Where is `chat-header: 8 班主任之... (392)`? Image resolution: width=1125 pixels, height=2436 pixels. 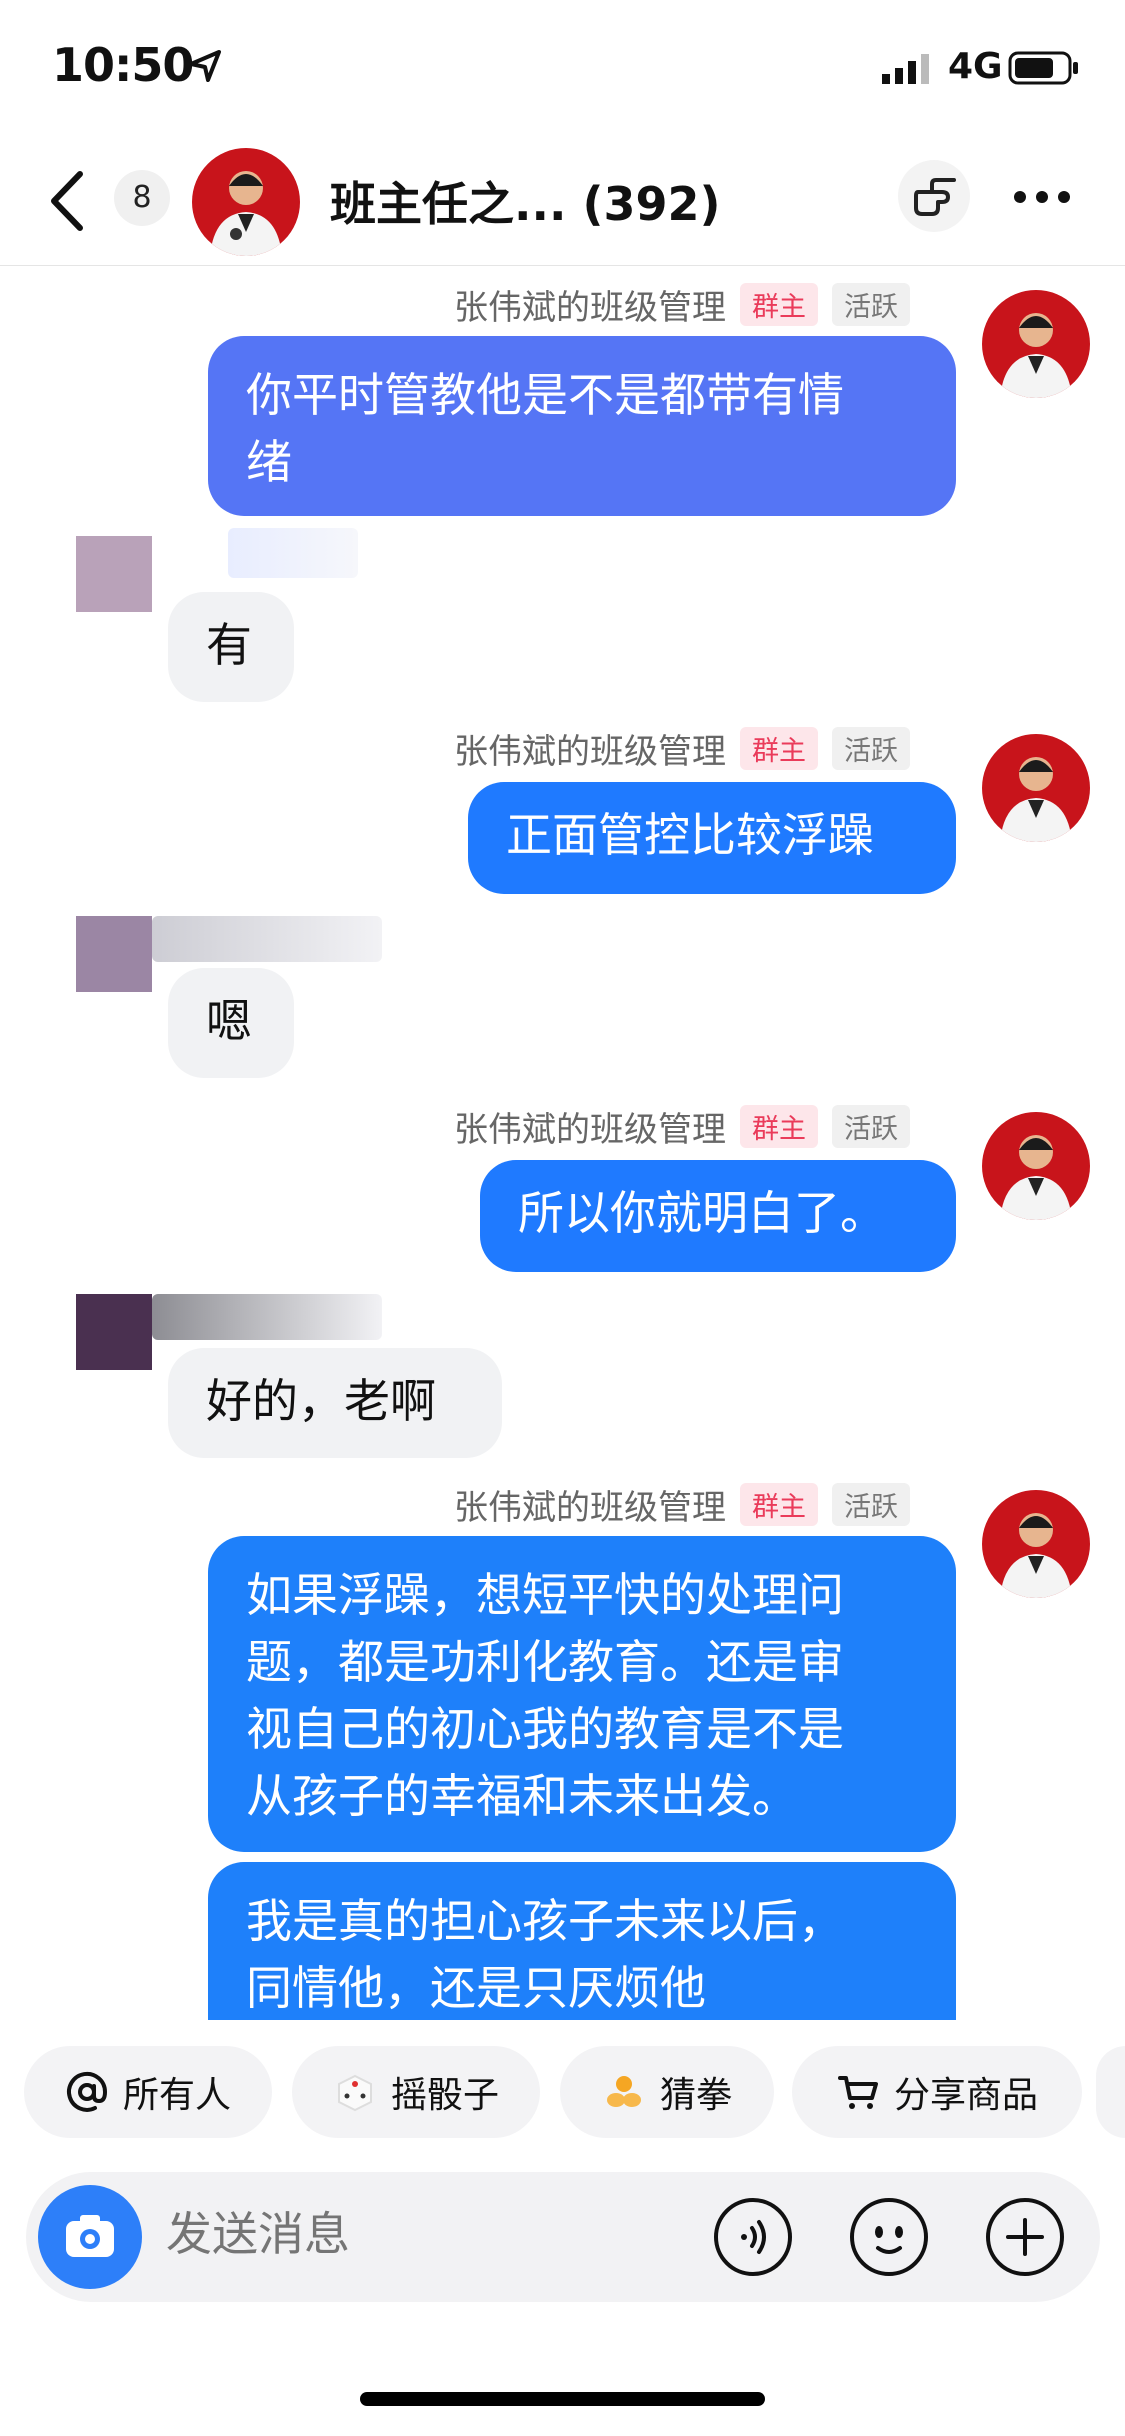
chat-header: 8 班主任之... (392) is located at coordinates (562, 203).